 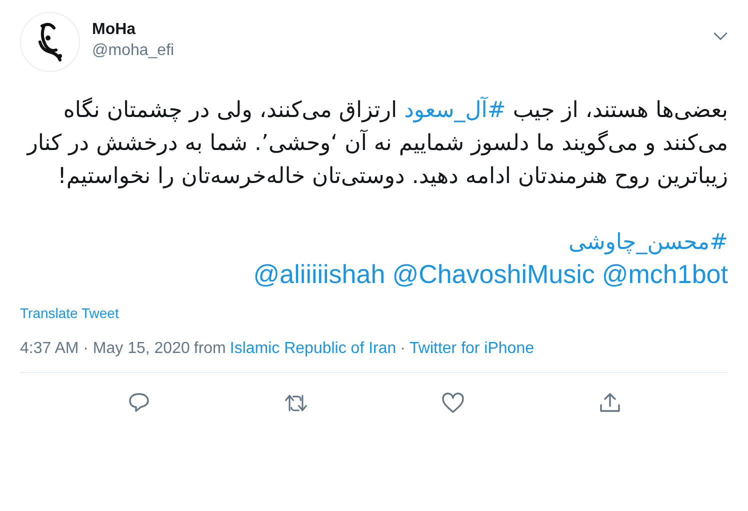 I want to click on mention-link: @ChavoshiMusic, so click(x=493, y=274).